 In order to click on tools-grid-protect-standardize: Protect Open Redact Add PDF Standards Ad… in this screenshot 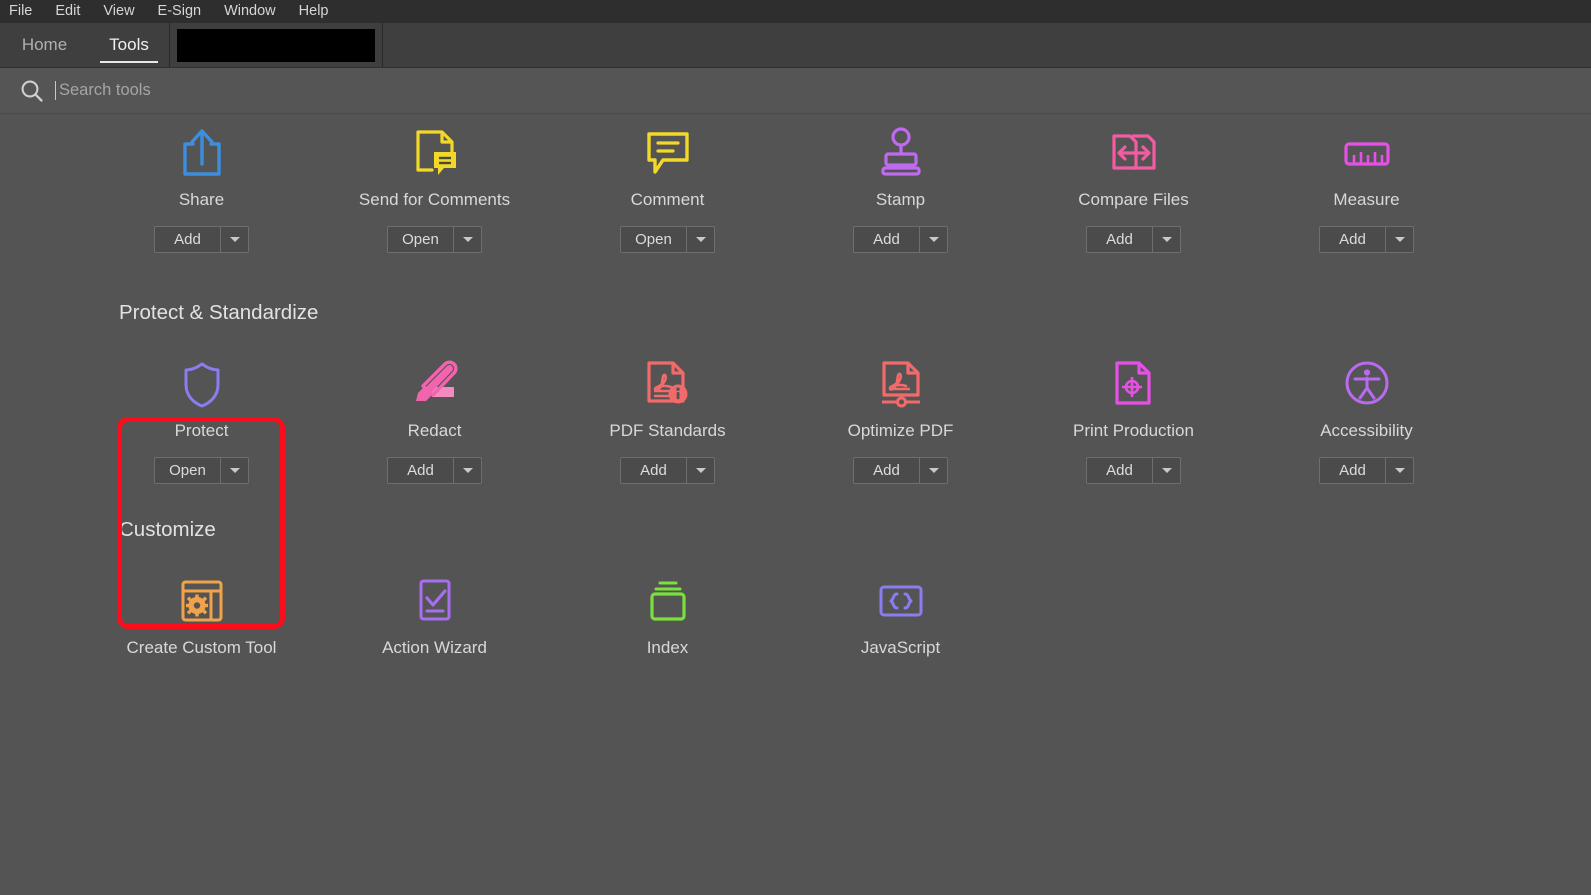, I will do `click(795, 418)`.